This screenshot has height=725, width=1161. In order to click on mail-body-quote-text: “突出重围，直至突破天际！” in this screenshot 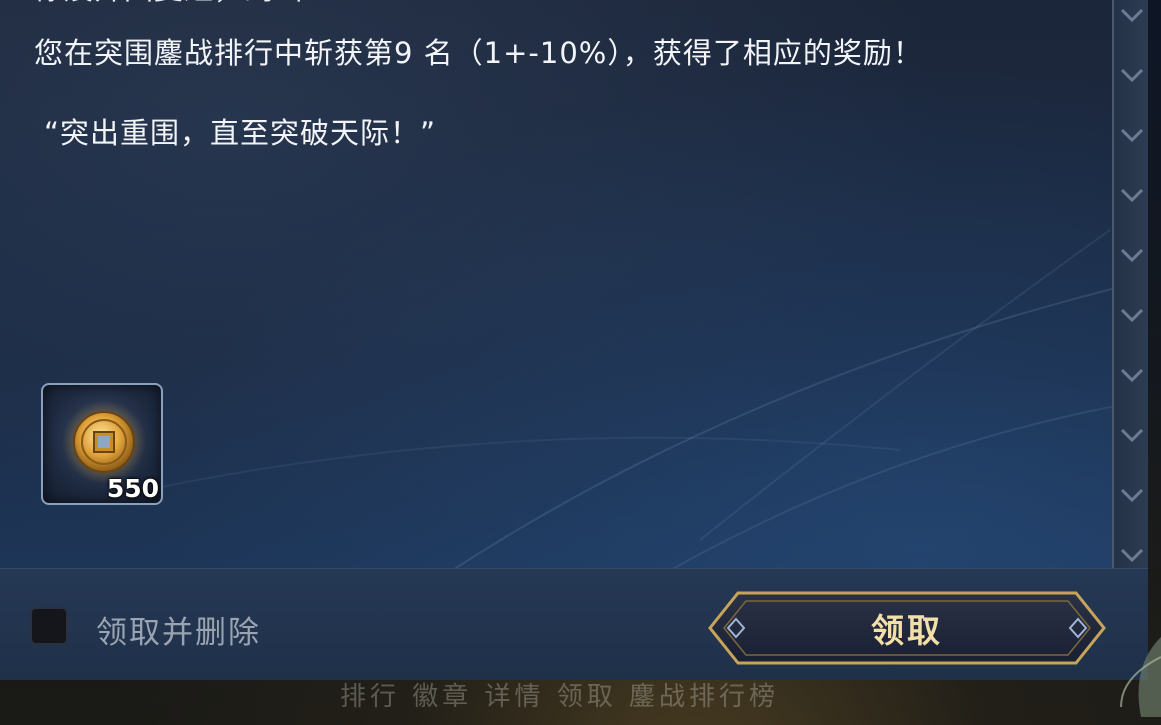, I will do `click(240, 133)`.